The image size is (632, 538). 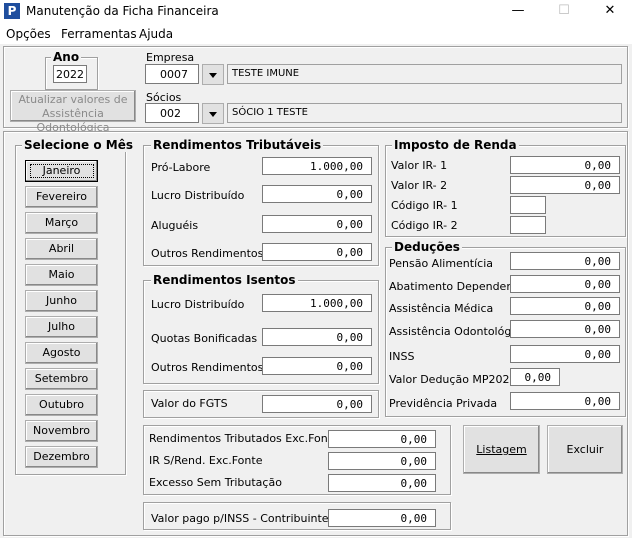 I want to click on month-button-10: Novembro, so click(x=61, y=431).